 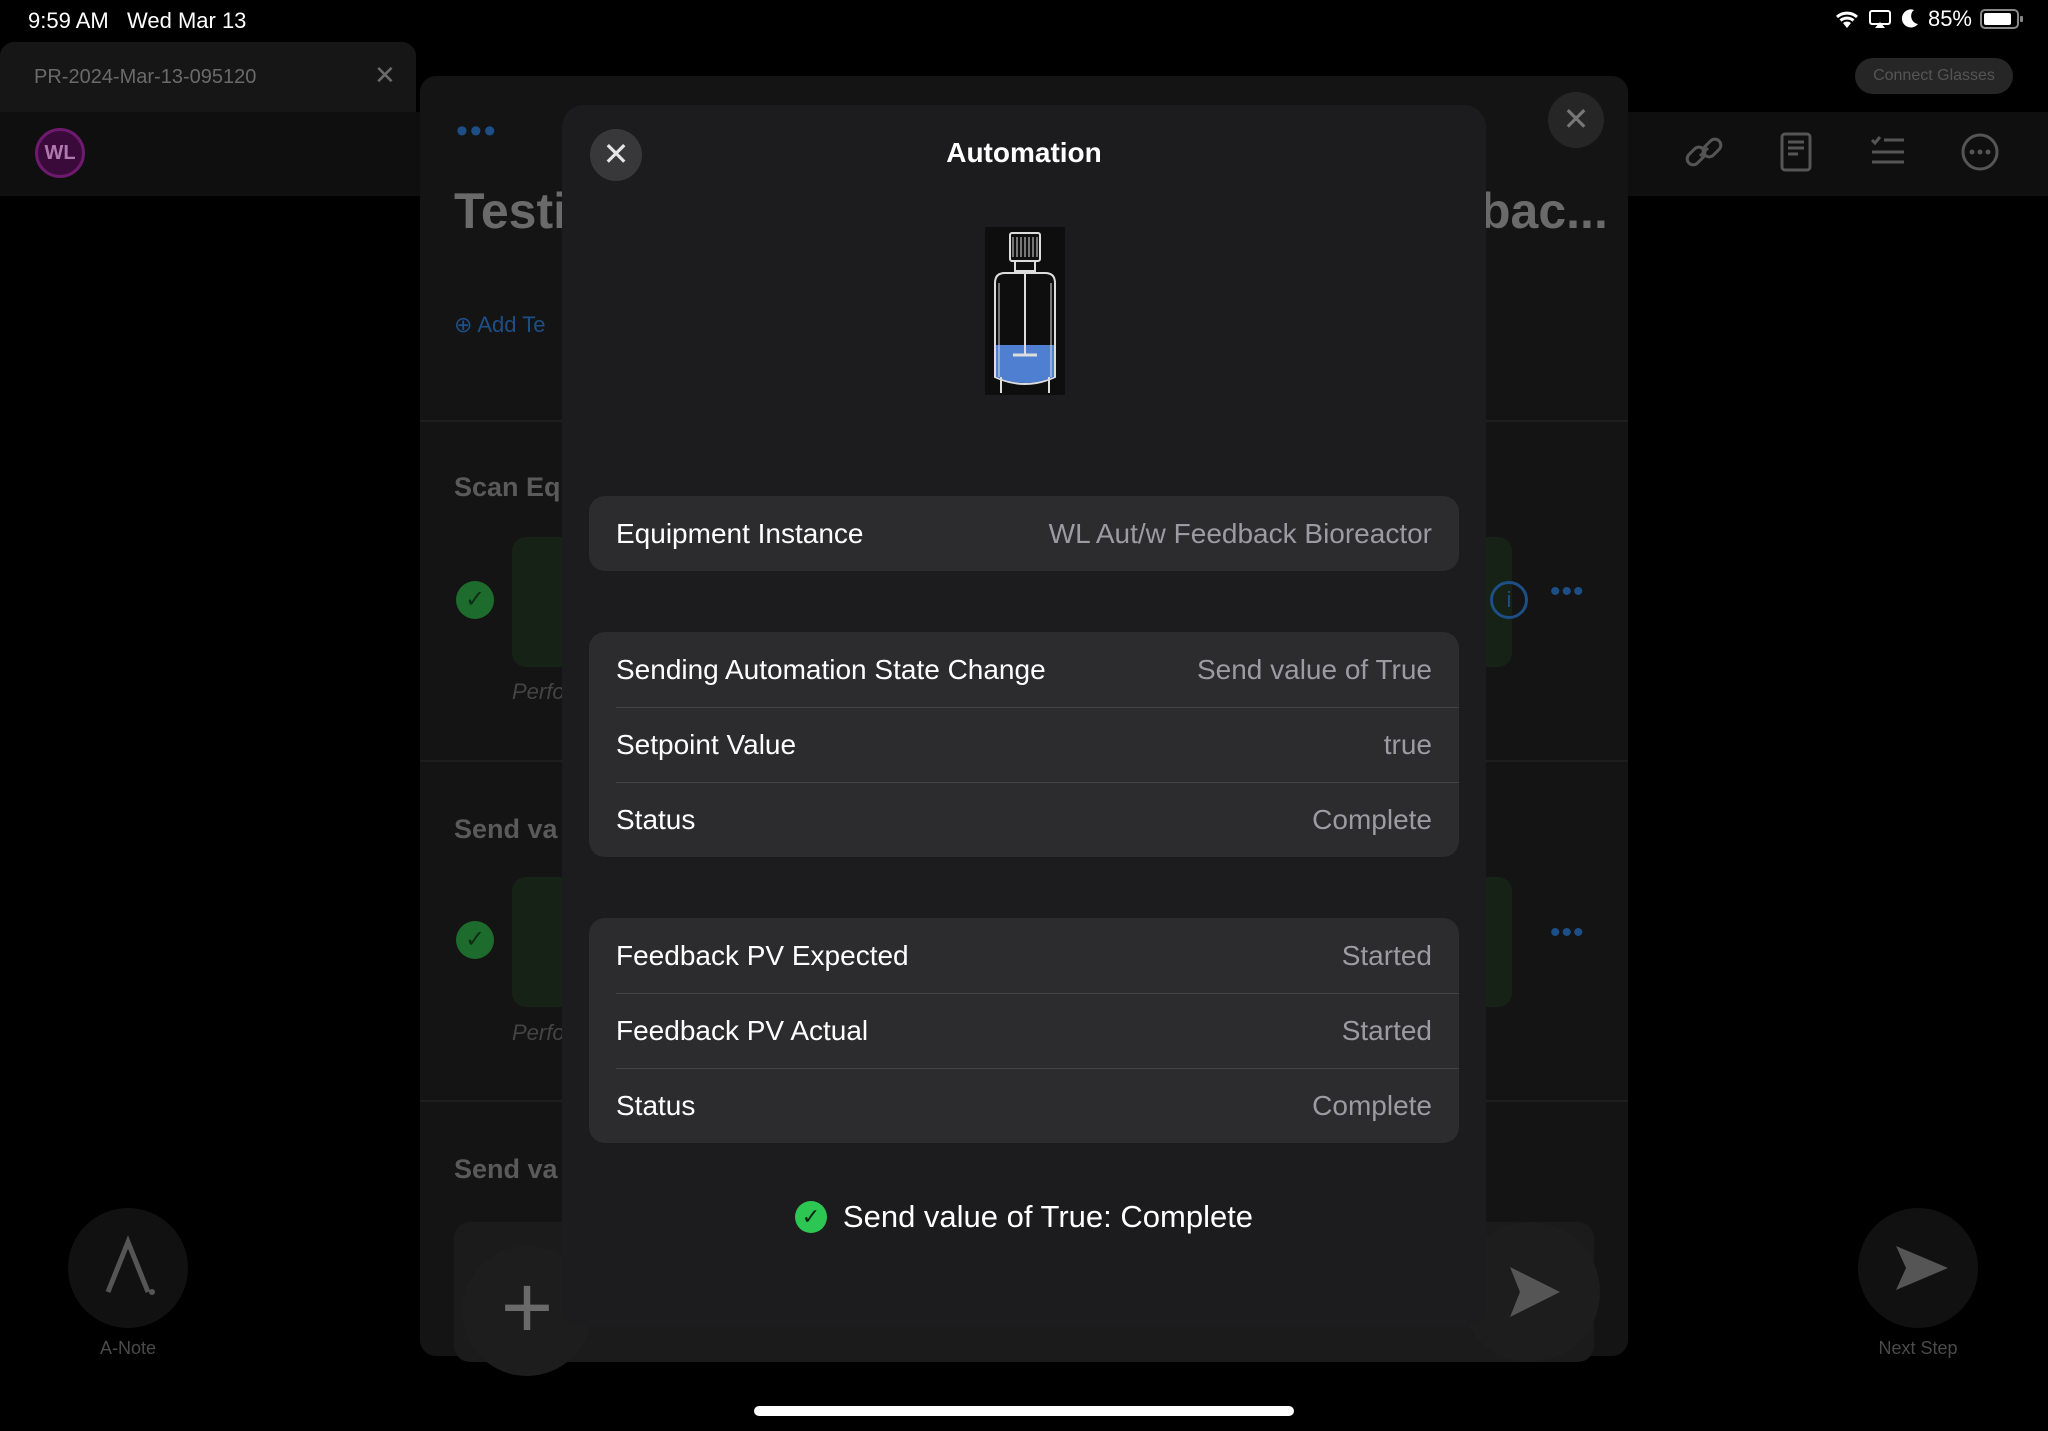 What do you see at coordinates (1407, 744) in the screenshot?
I see `row-value: true` at bounding box center [1407, 744].